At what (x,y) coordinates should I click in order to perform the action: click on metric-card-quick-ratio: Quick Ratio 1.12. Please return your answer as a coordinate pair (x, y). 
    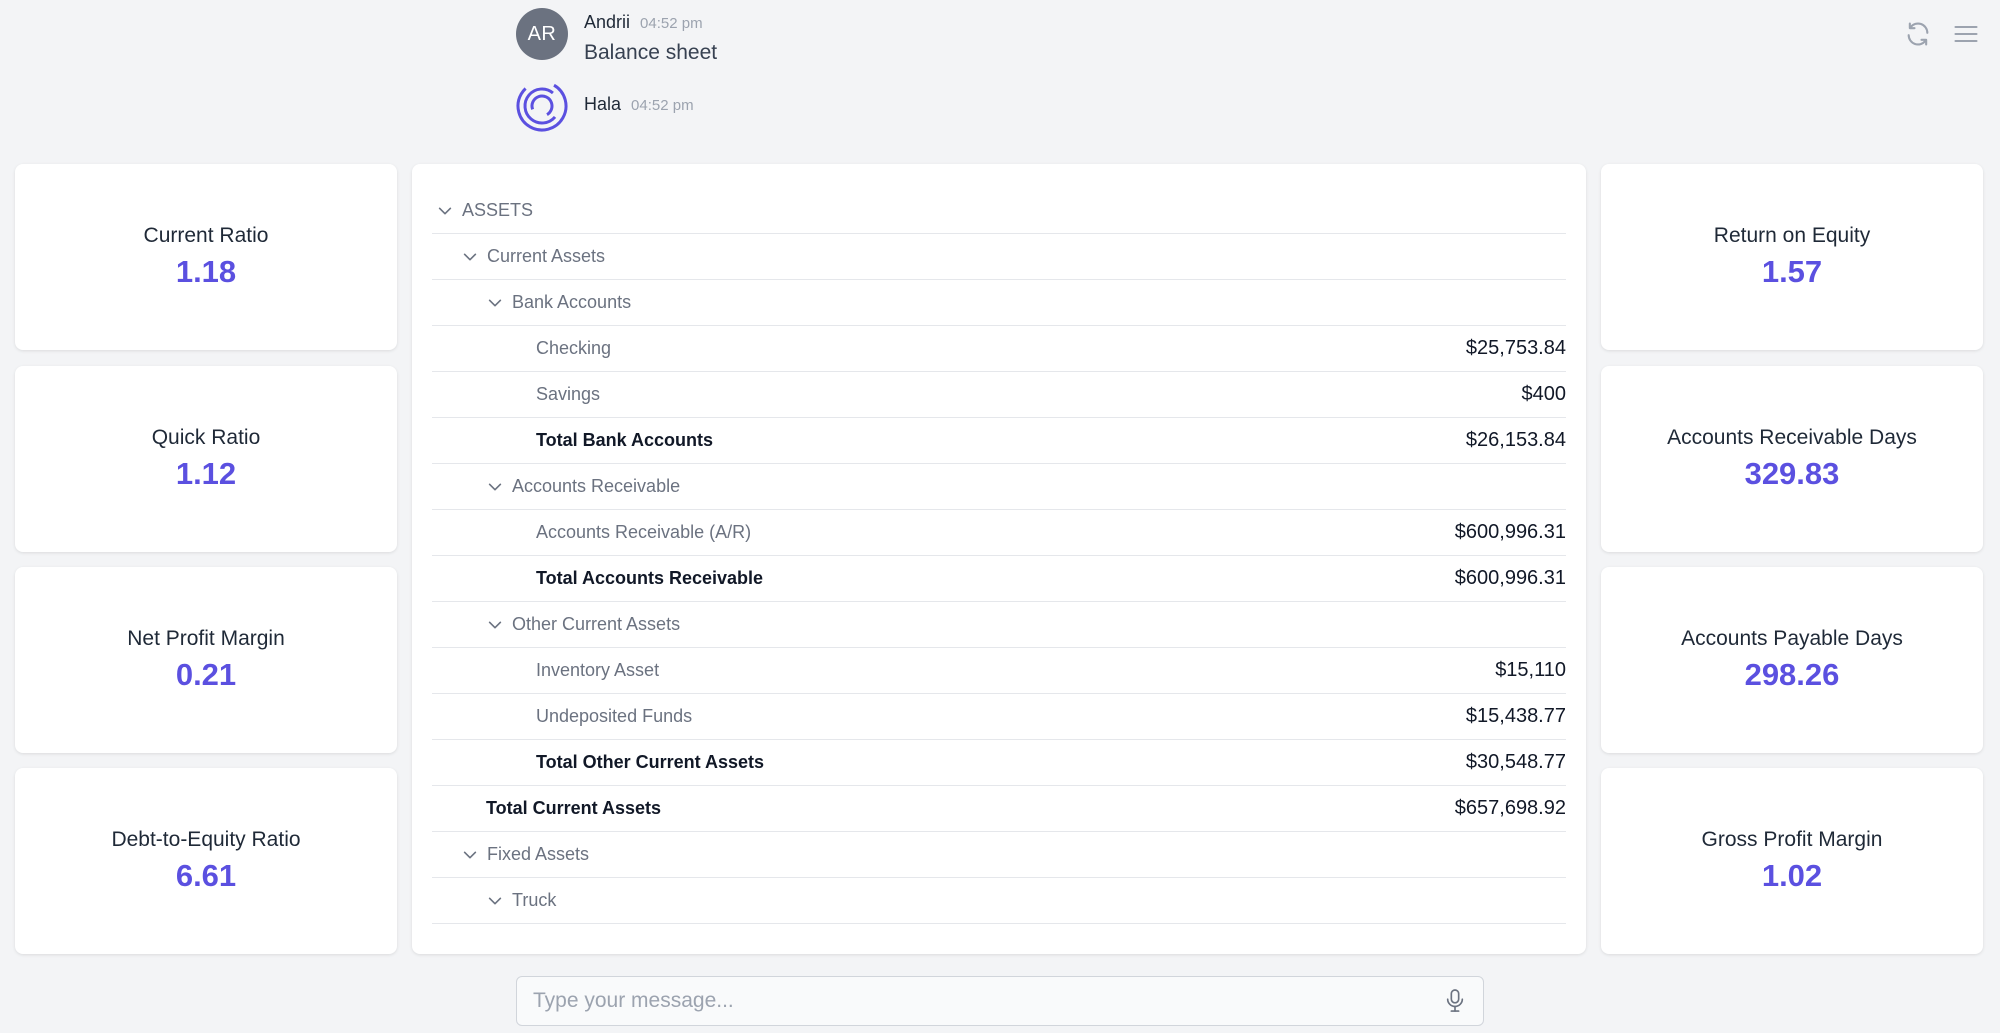
    Looking at the image, I should click on (206, 459).